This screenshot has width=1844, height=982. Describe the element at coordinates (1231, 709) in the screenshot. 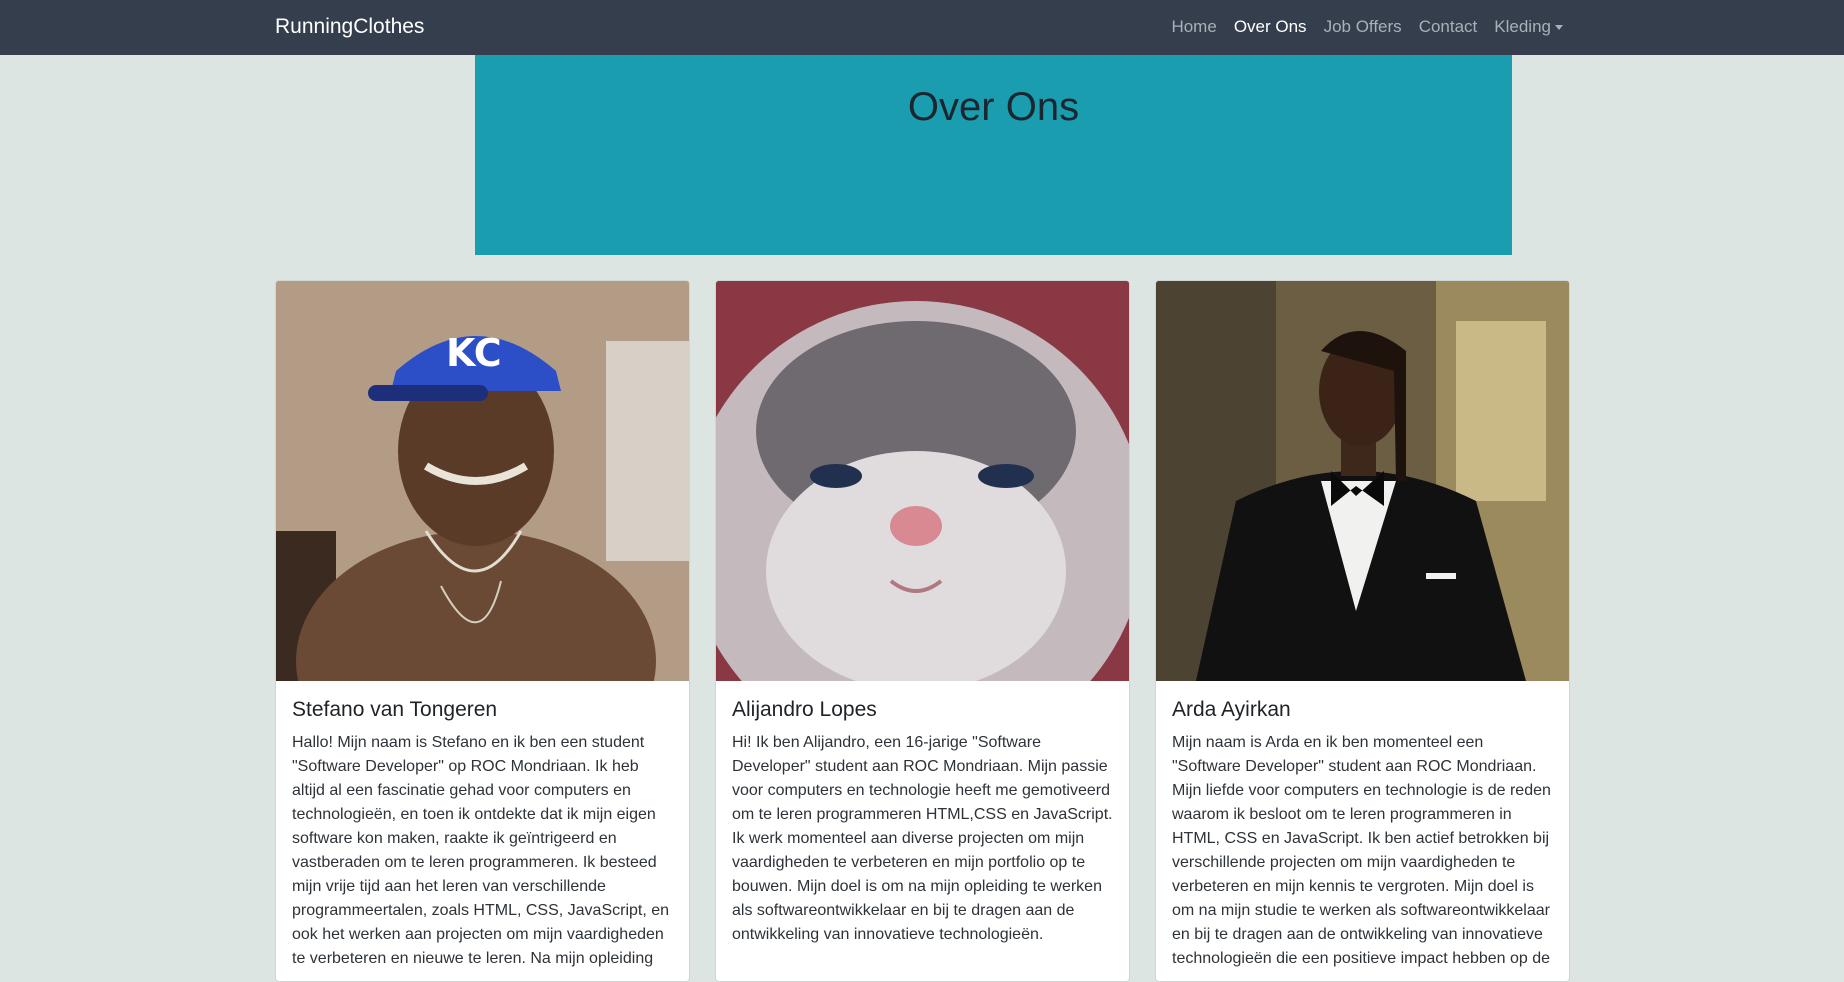

I see `card-title: Arda Ayirkan` at that location.